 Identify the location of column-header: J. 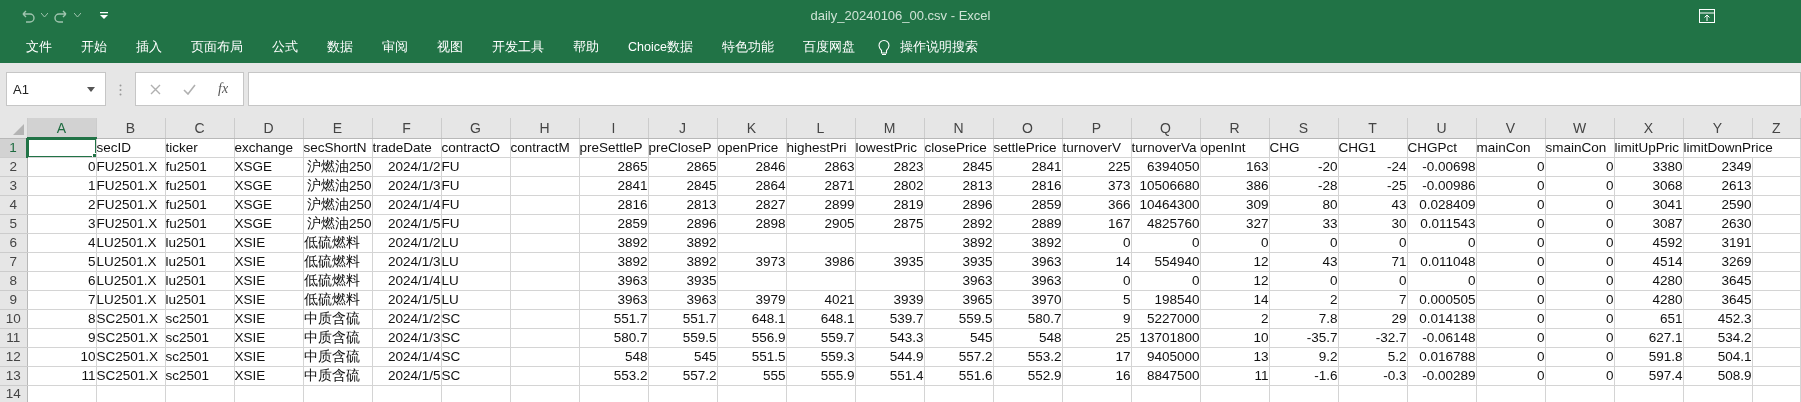
(682, 128).